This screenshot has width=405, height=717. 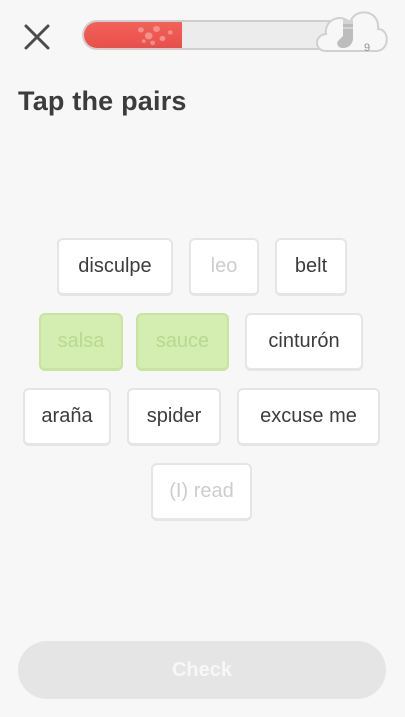 I want to click on check-button: Check, so click(x=202, y=670).